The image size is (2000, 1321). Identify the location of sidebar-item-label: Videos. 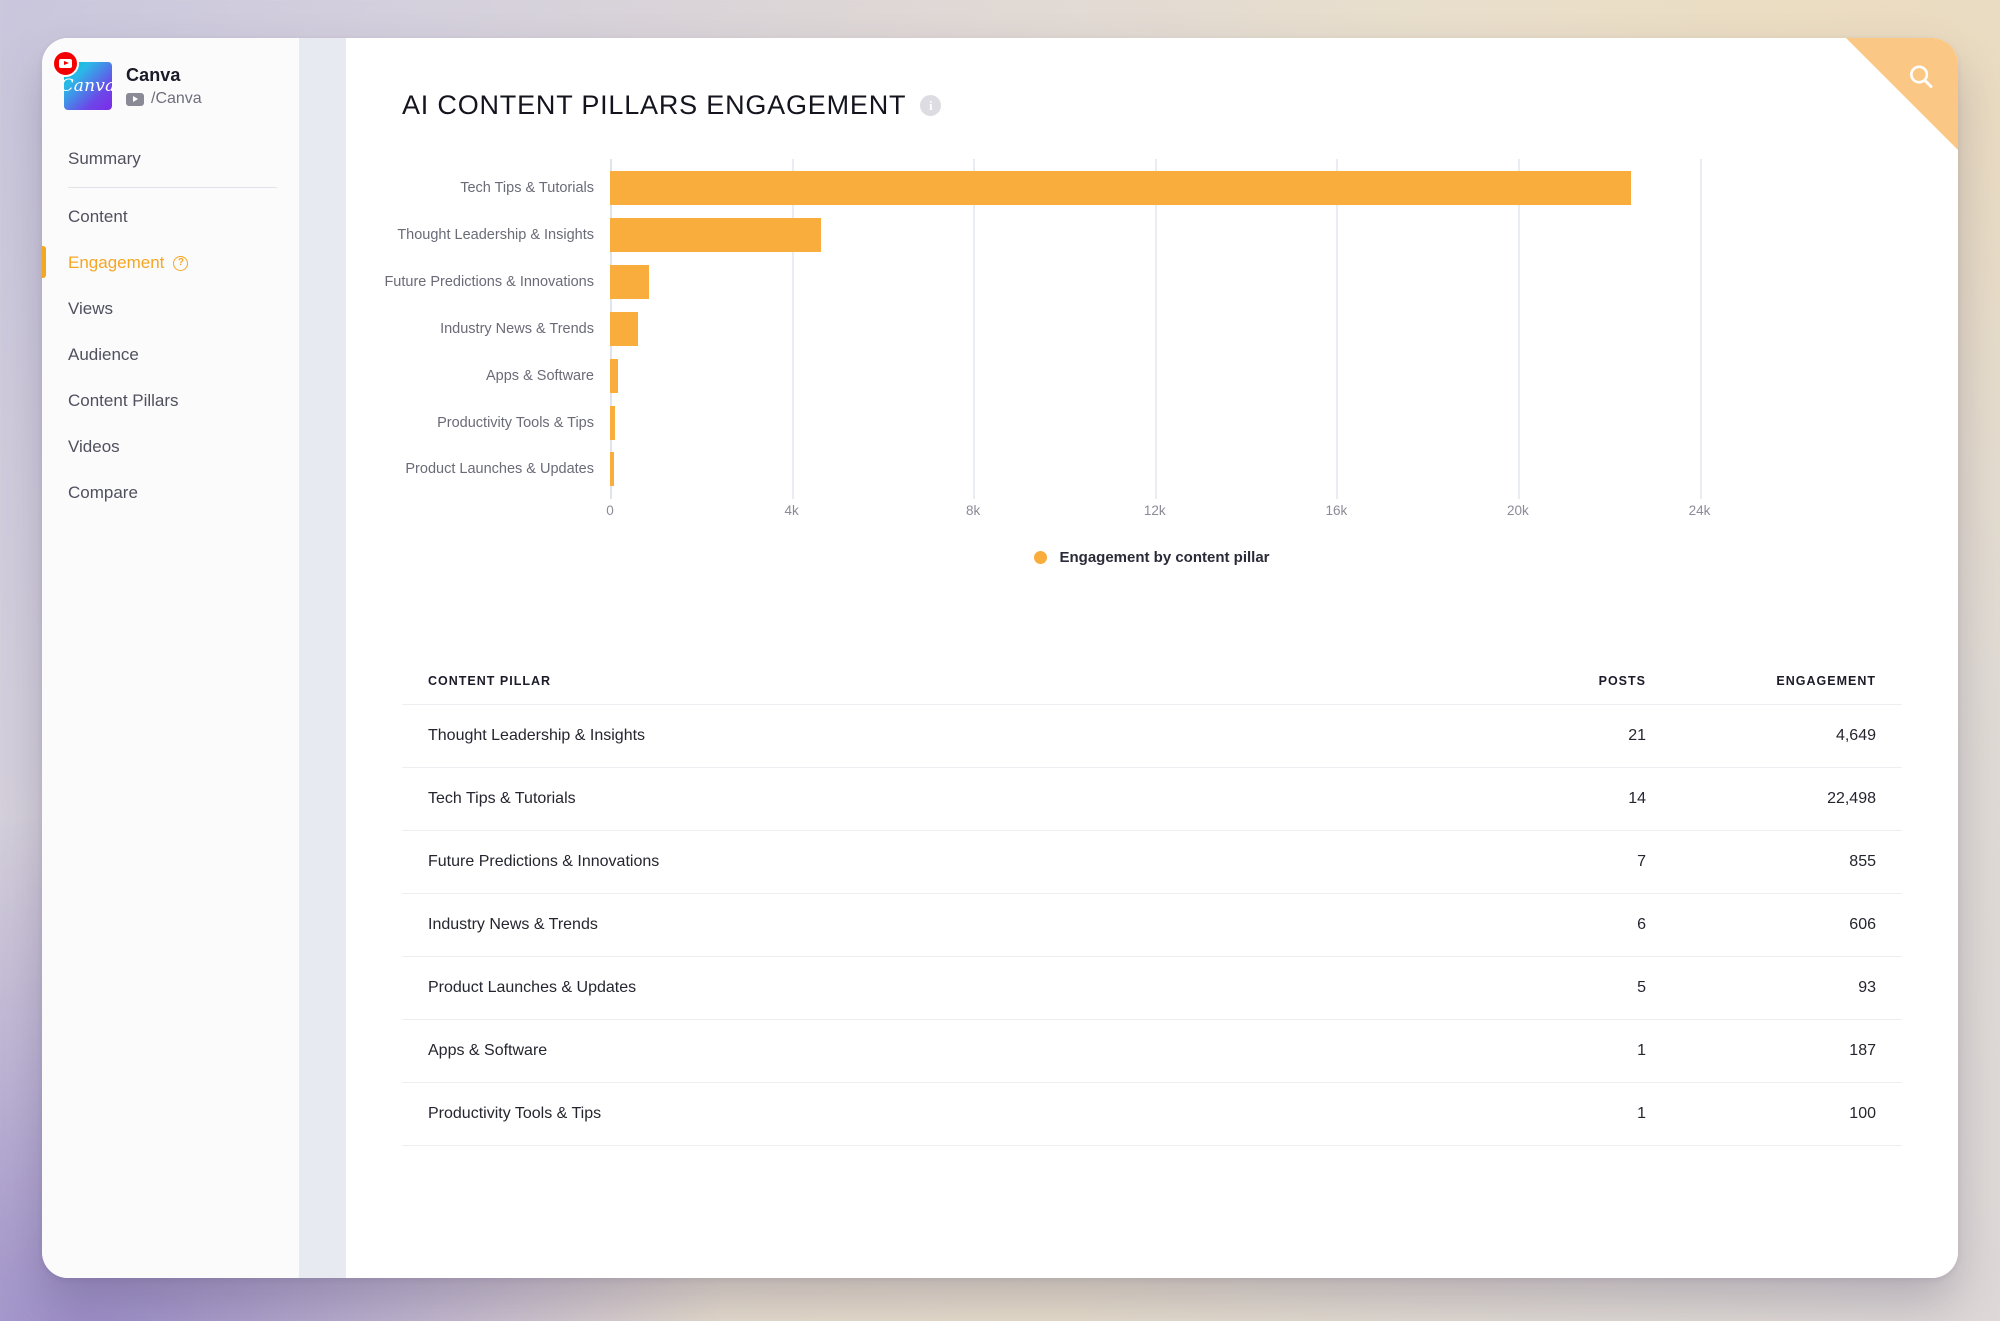
(94, 446).